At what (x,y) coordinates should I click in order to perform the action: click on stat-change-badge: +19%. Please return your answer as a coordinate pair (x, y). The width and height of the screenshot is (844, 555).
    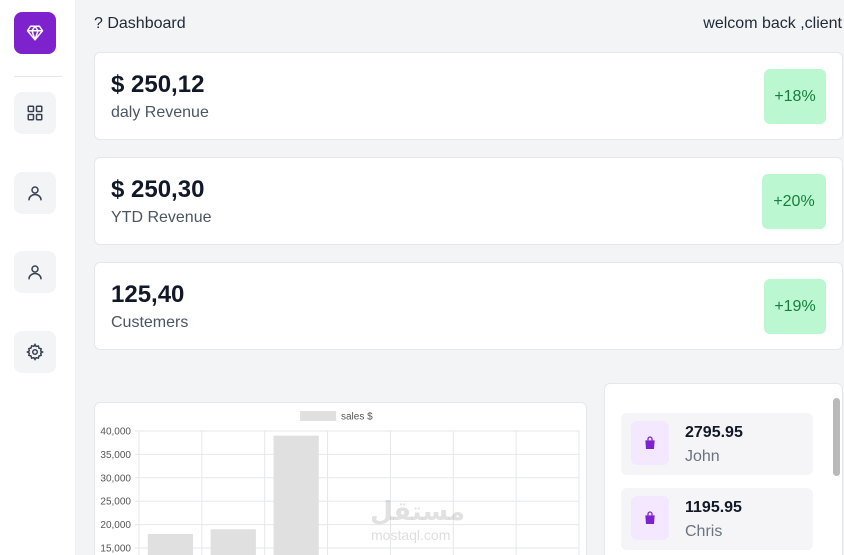
    Looking at the image, I should click on (795, 306).